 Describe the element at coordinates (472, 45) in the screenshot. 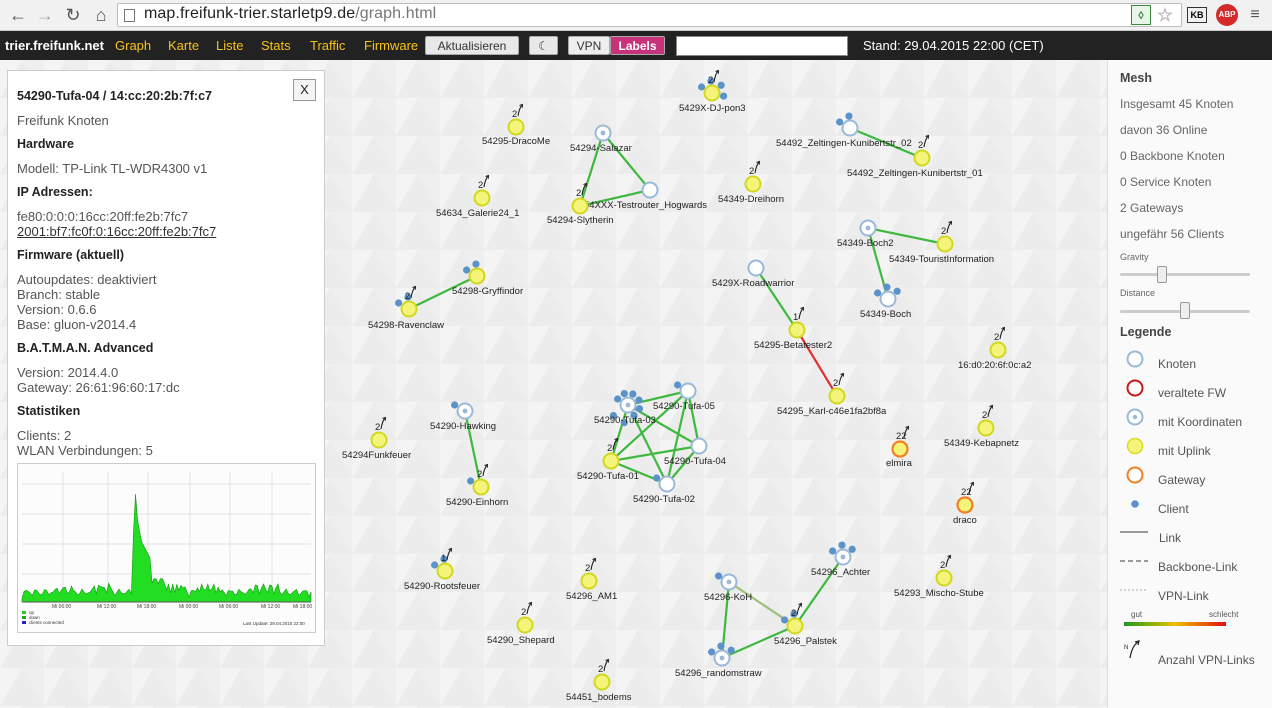

I see `refresh-button: Aktualisieren` at that location.